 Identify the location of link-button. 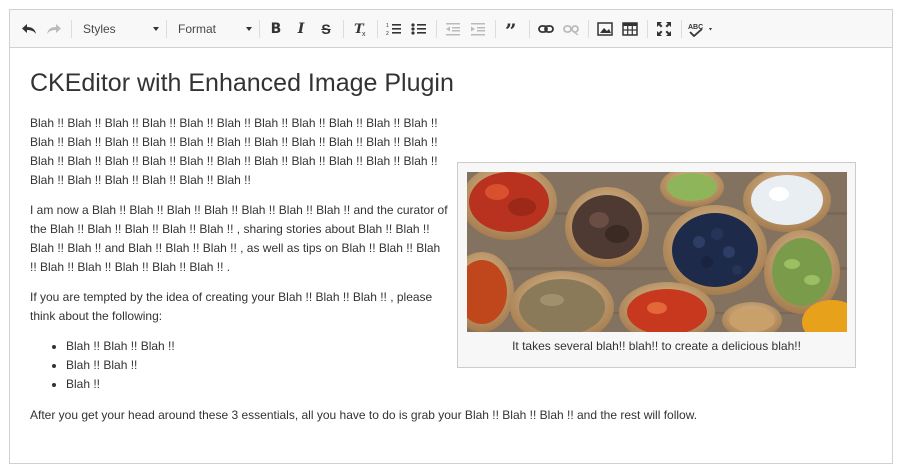
(546, 29).